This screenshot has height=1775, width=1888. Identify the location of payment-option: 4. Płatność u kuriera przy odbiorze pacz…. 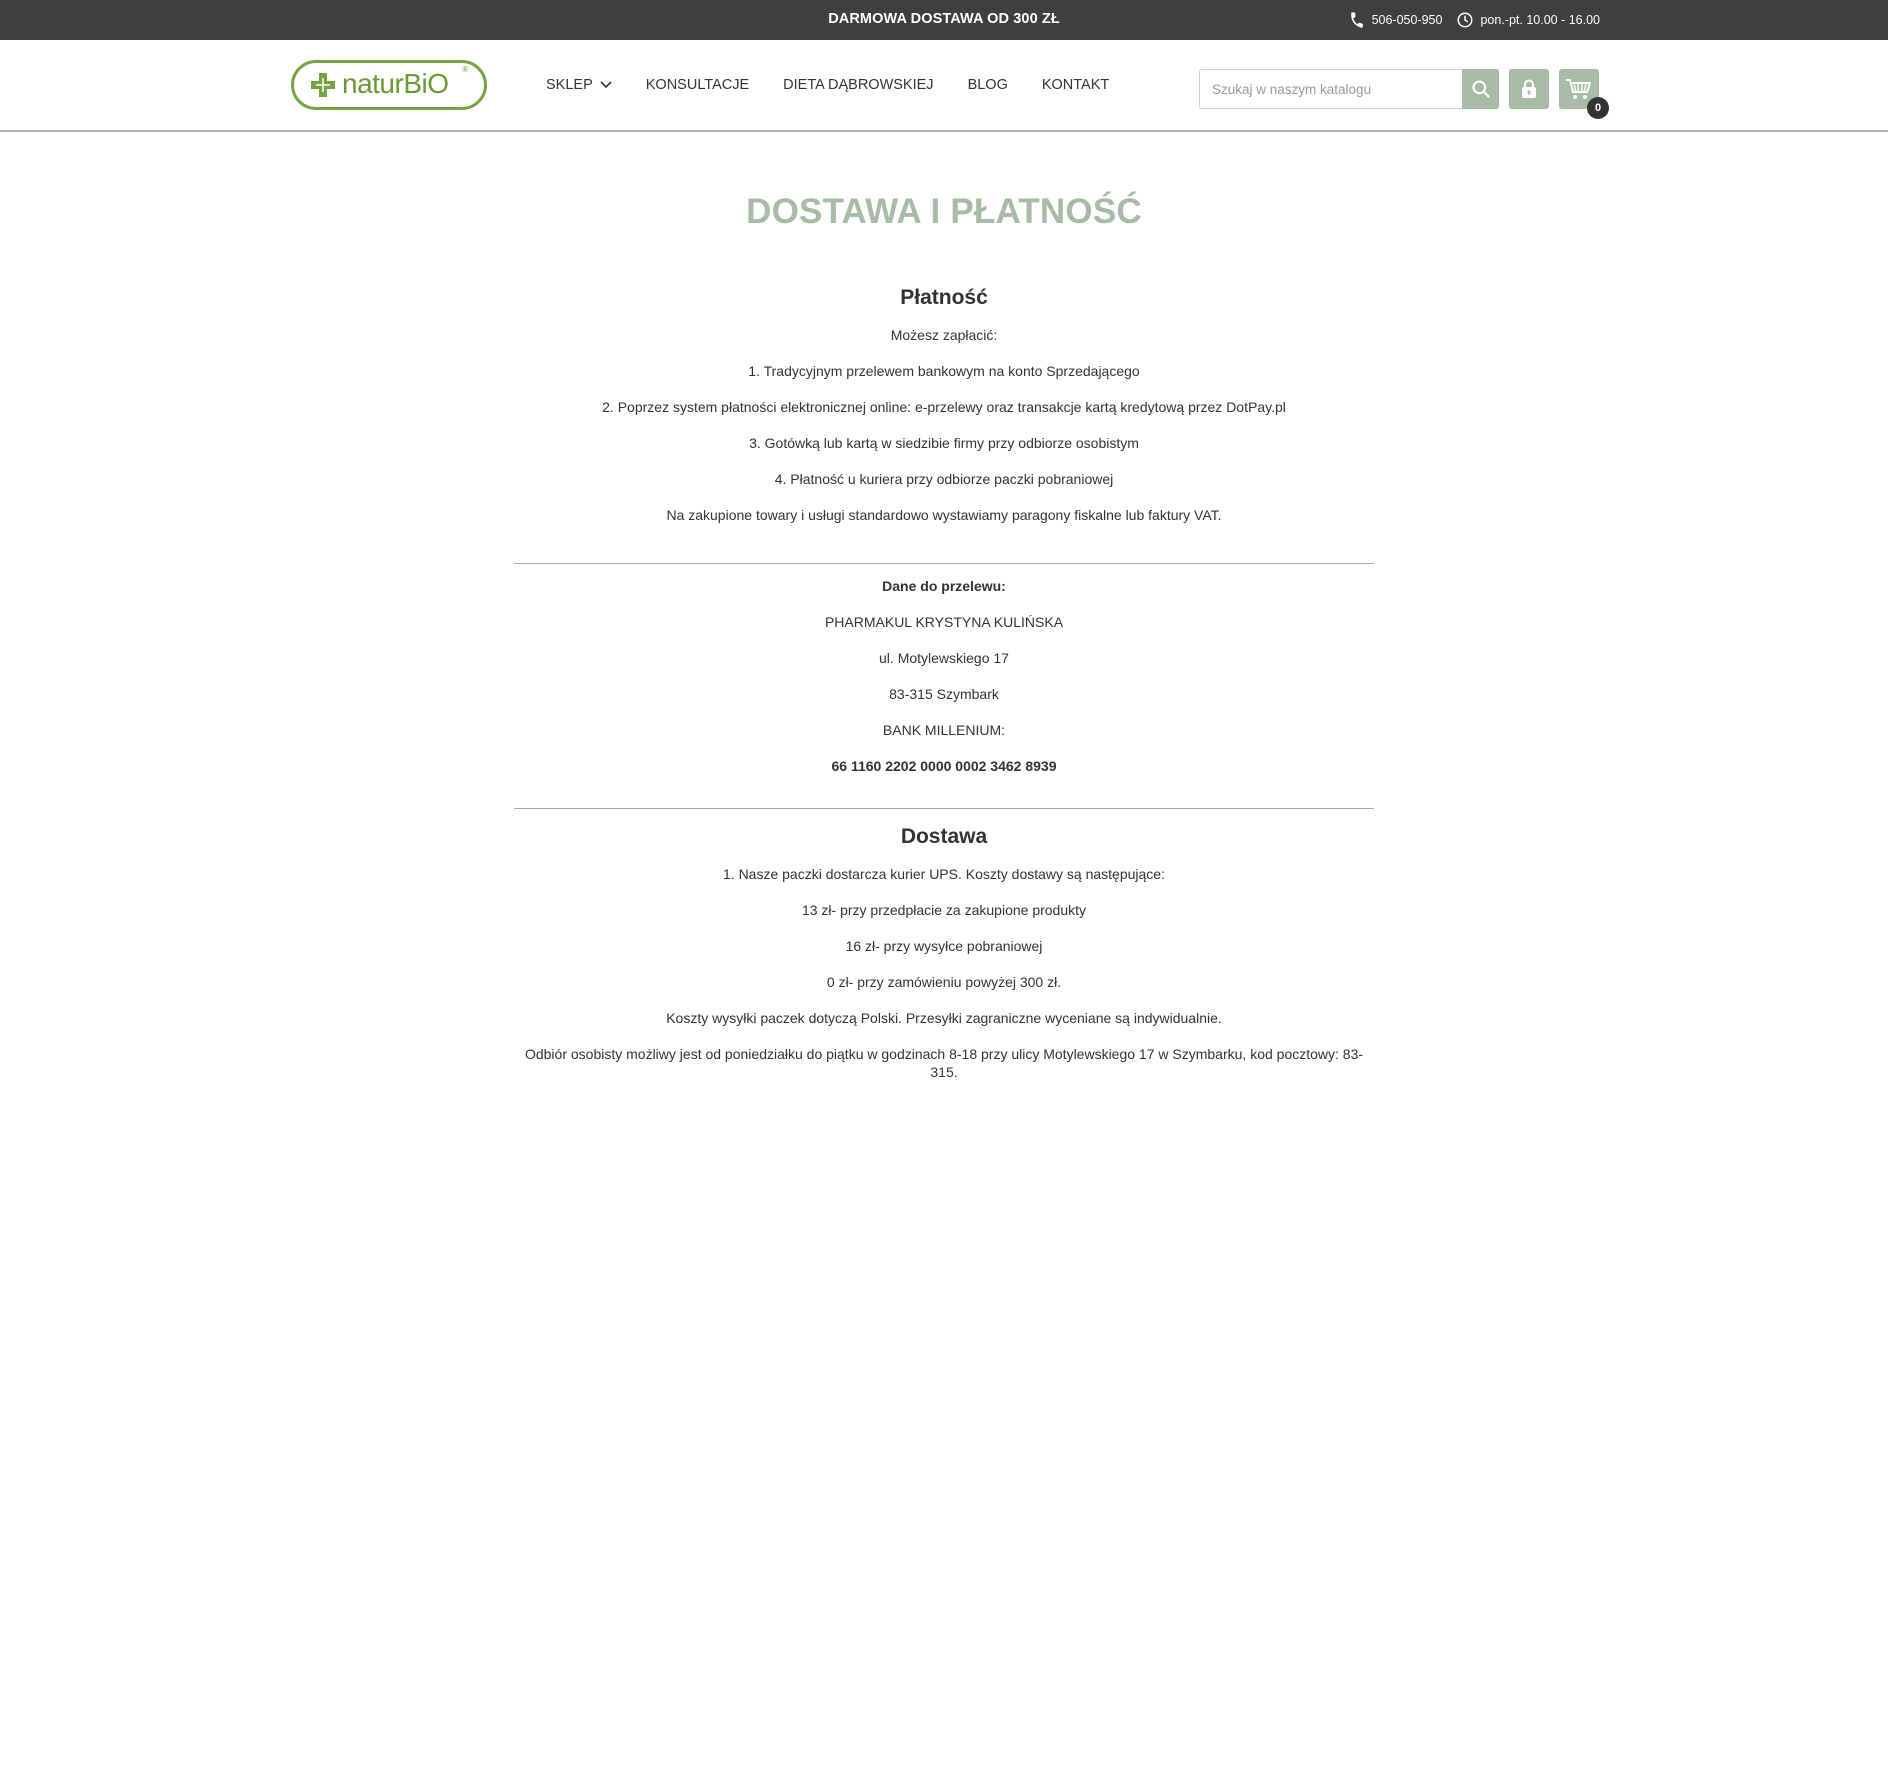
(944, 479).